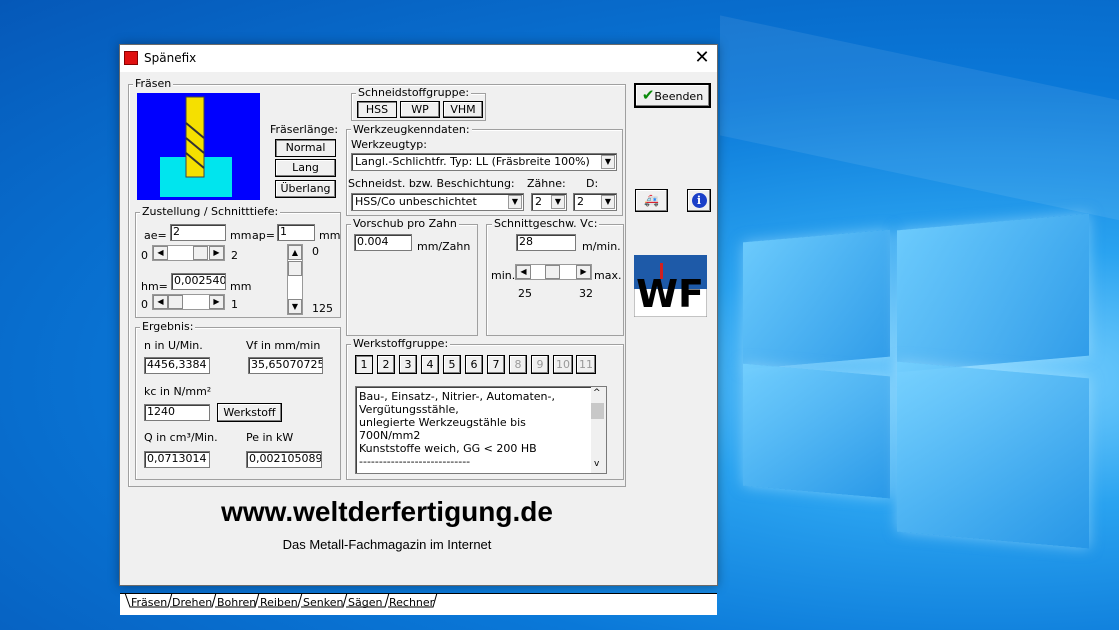 This screenshot has width=1119, height=630. I want to click on cutting-speed-unit: m/min., so click(601, 246).